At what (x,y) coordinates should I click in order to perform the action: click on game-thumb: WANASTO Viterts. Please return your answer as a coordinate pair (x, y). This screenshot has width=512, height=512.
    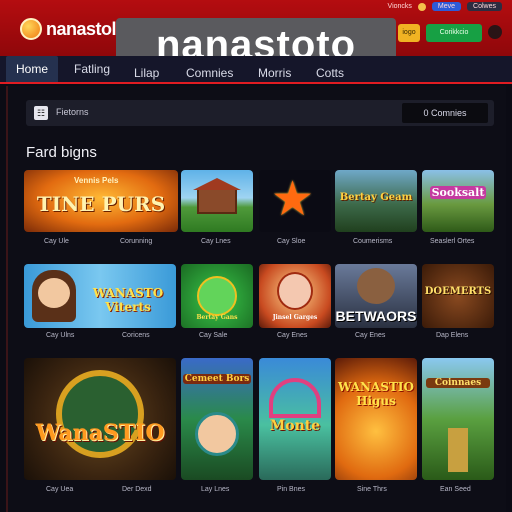
    Looking at the image, I should click on (100, 296).